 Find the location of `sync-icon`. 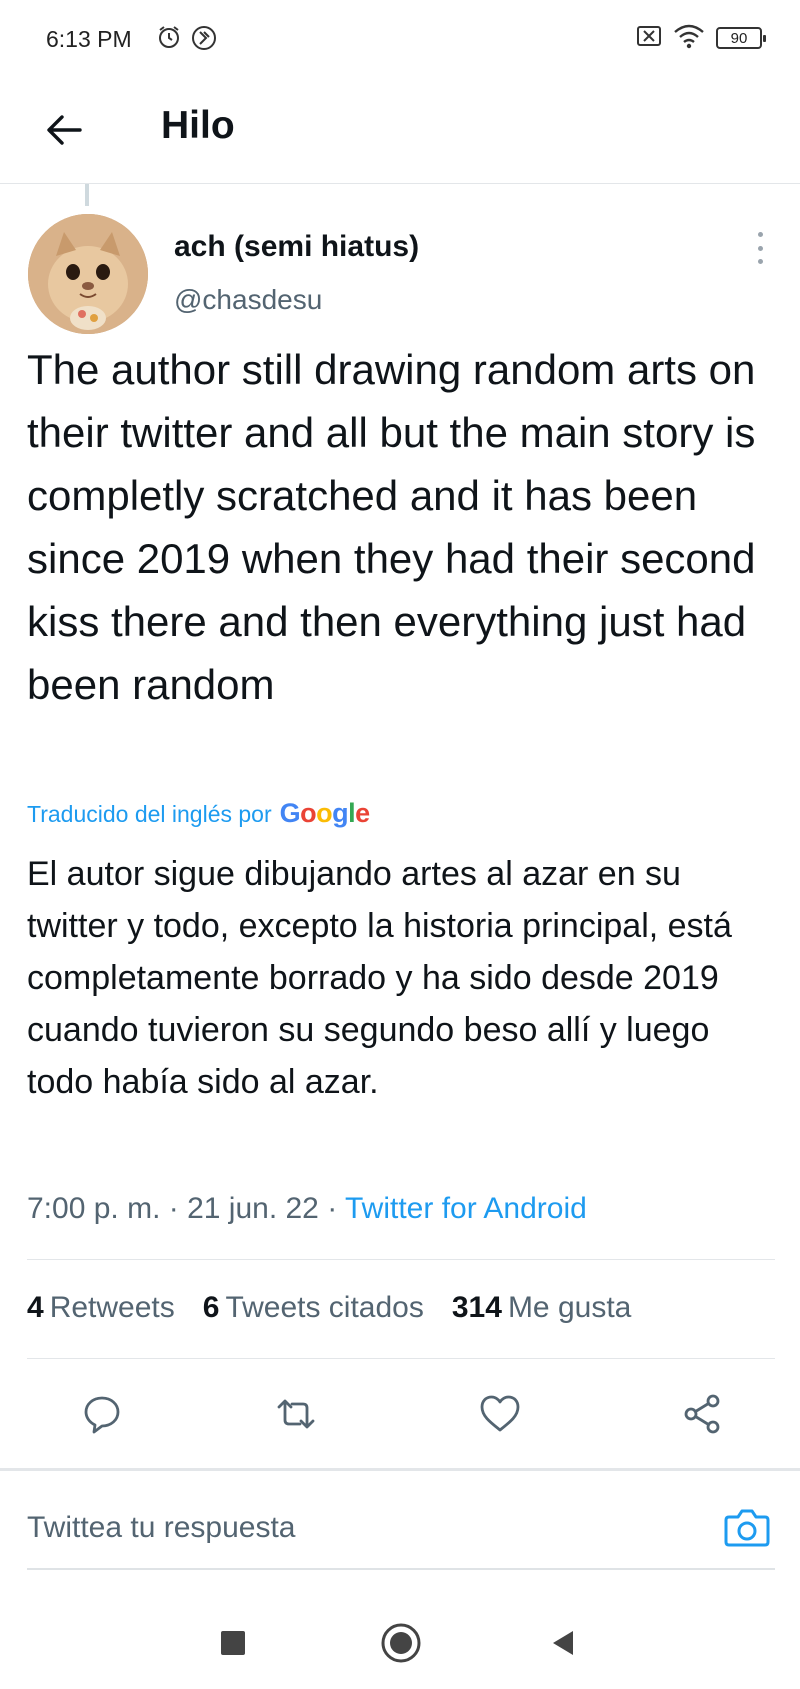

sync-icon is located at coordinates (204, 40).